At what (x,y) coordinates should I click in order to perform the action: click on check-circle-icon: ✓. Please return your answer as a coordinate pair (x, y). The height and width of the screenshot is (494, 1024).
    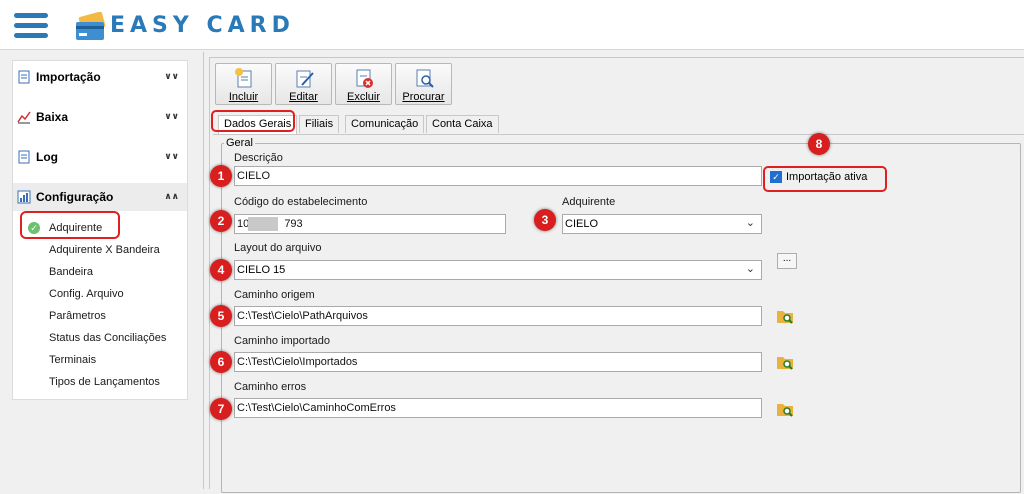
    Looking at the image, I should click on (34, 228).